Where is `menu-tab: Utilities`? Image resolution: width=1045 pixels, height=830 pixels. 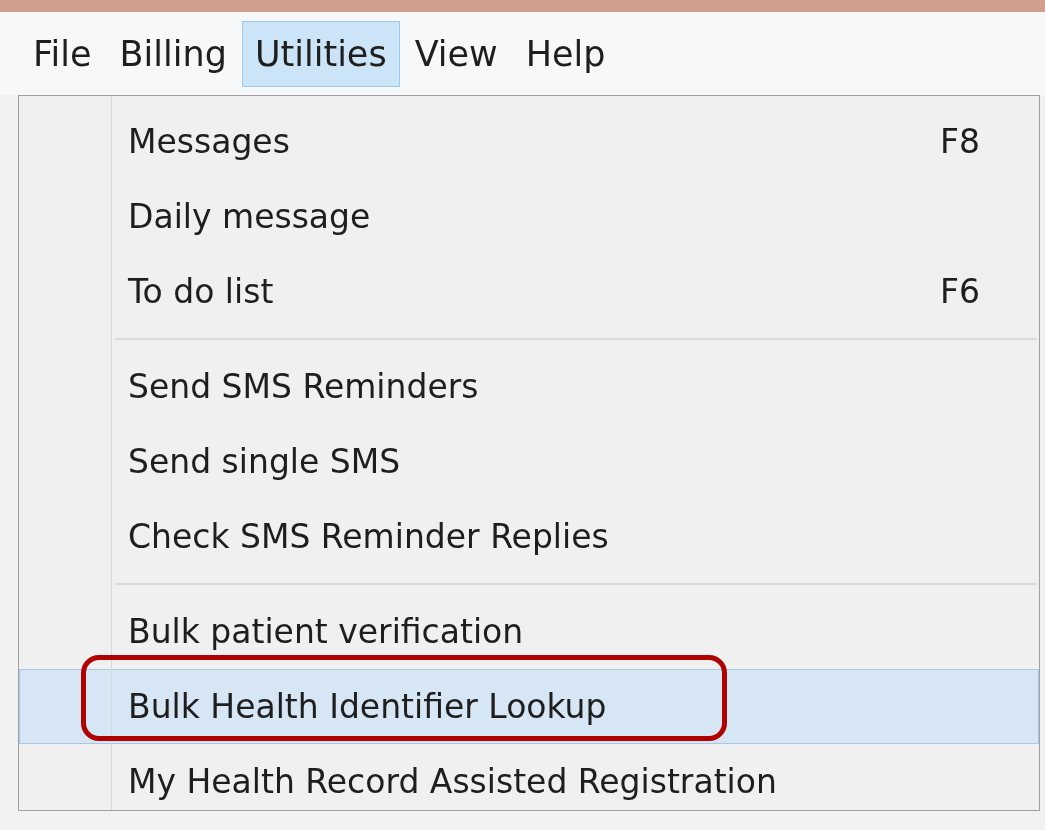
menu-tab: Utilities is located at coordinates (320, 53).